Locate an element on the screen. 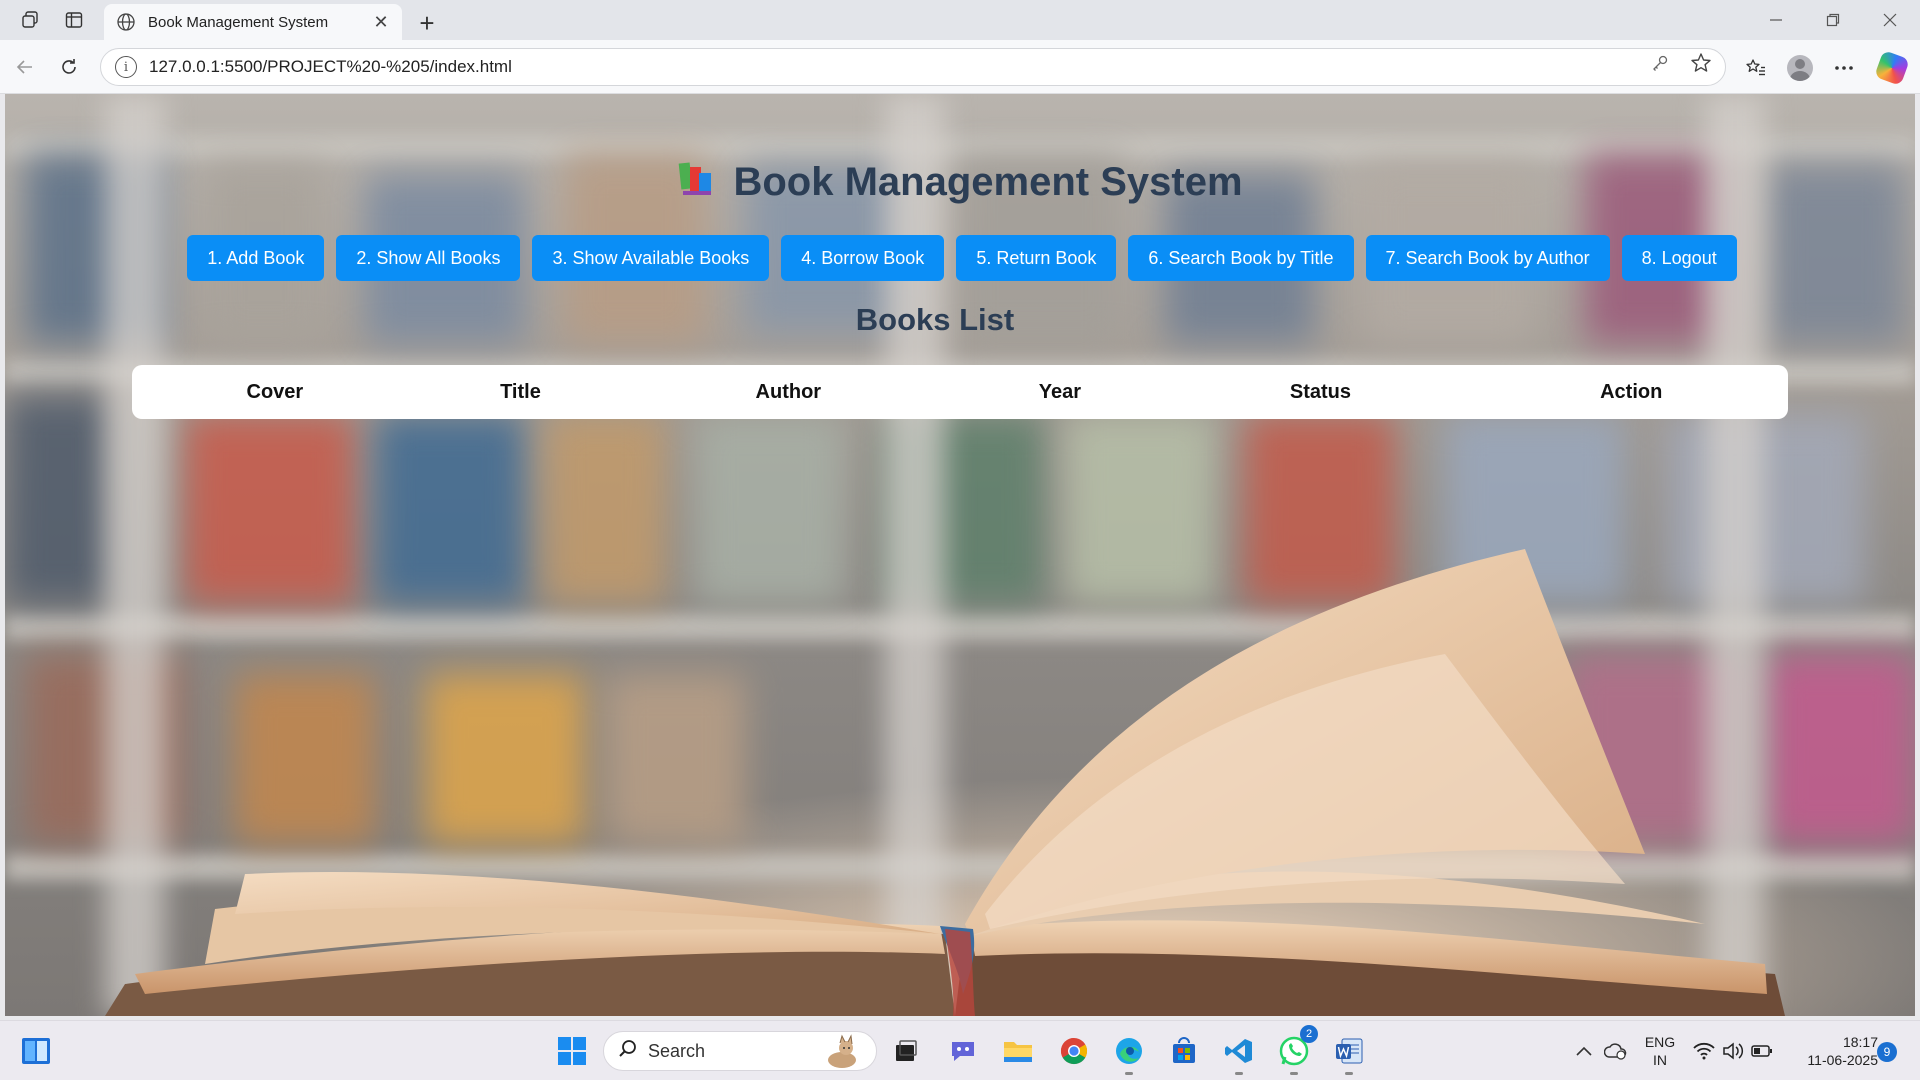 This screenshot has height=1080, width=1920. borrow-book-button: 4. Borrow Book is located at coordinates (863, 258).